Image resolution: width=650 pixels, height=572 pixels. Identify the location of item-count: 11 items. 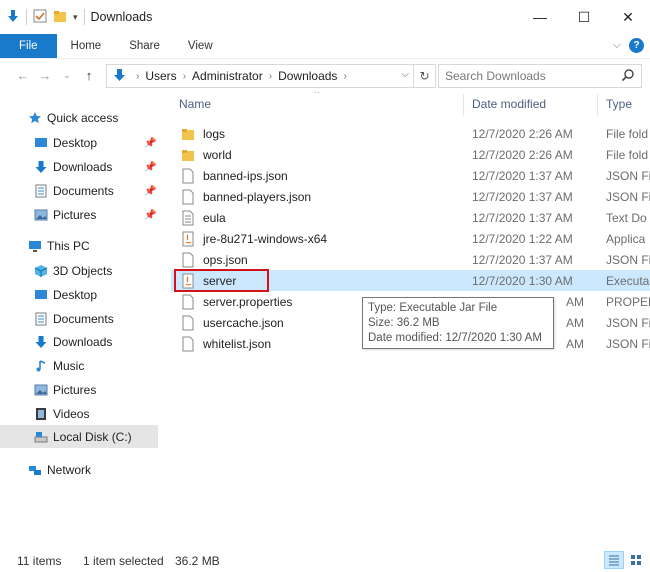
(39, 561).